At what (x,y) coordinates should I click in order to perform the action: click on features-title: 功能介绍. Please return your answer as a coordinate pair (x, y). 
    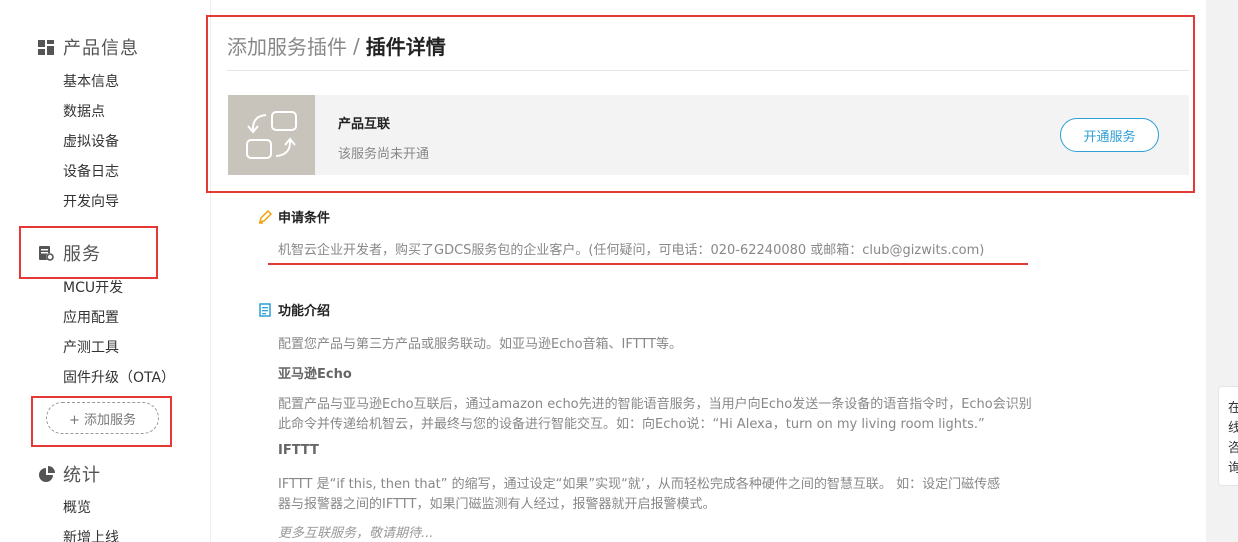
    Looking at the image, I should click on (304, 311).